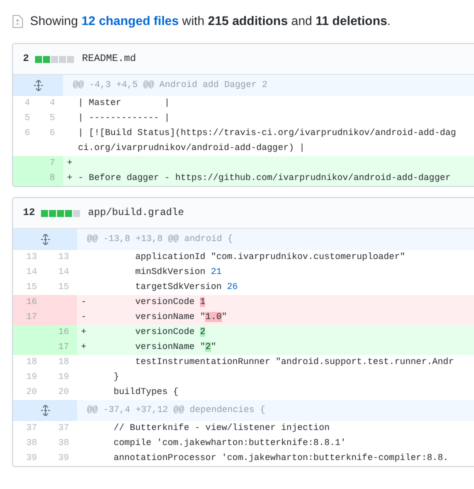 The height and width of the screenshot is (489, 474). I want to click on code-line: minSdkVersion 21, so click(178, 272).